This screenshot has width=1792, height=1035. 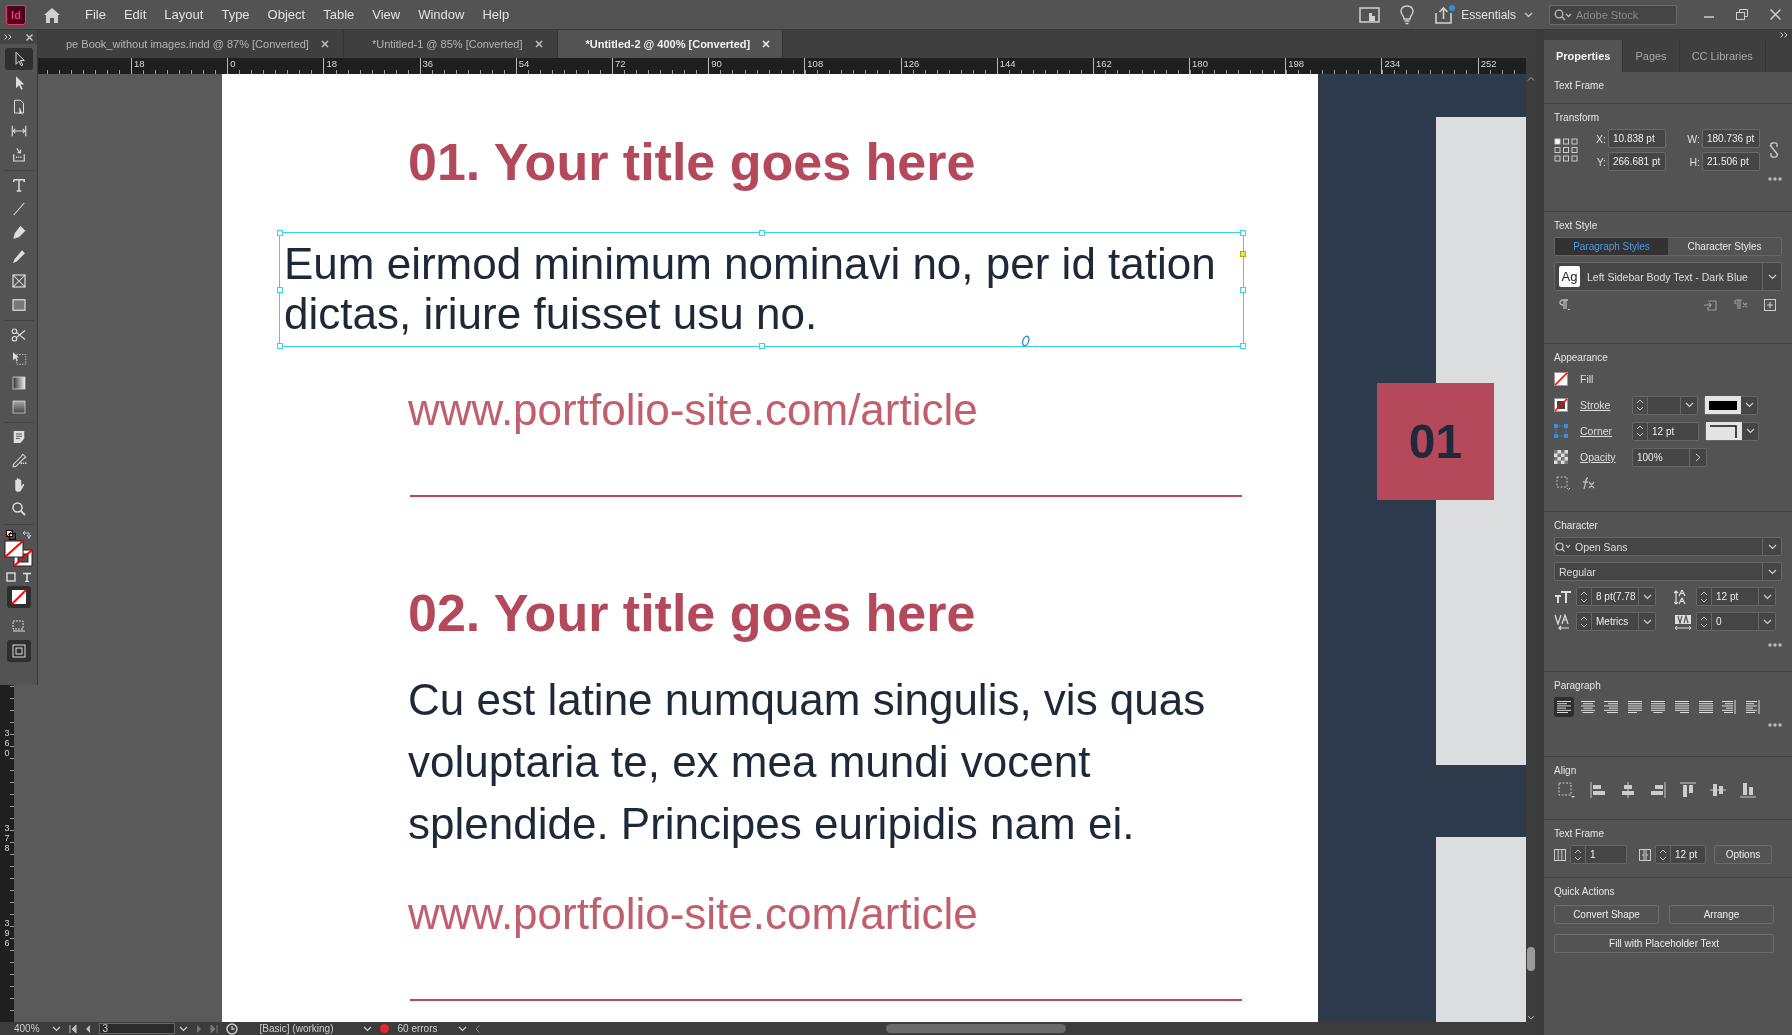 I want to click on panel-tab: Properties, so click(x=1584, y=56).